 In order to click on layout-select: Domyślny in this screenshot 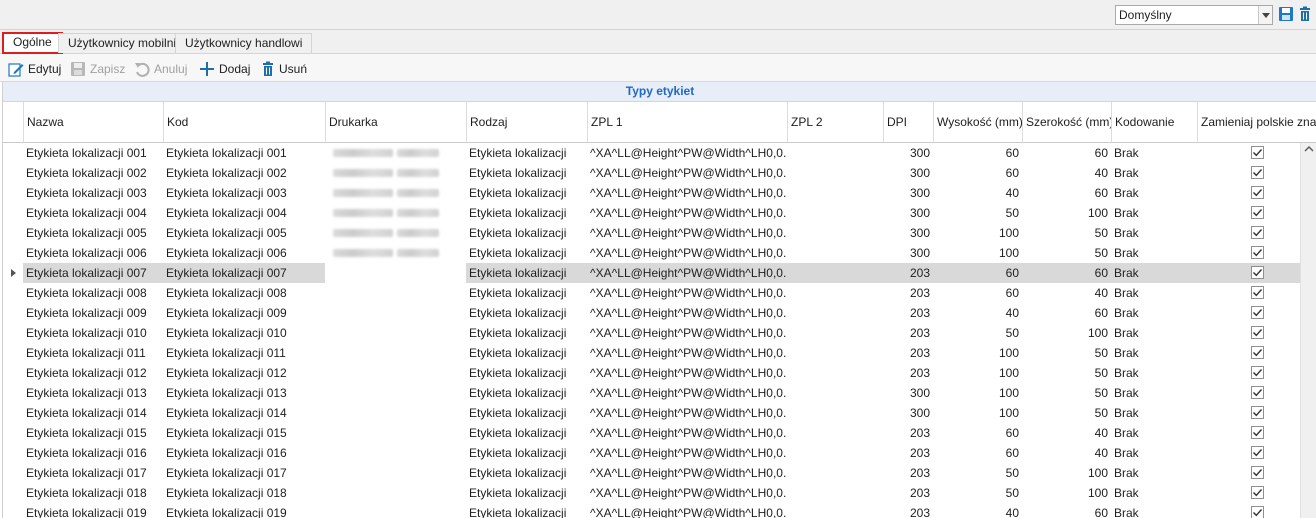, I will do `click(1194, 15)`.